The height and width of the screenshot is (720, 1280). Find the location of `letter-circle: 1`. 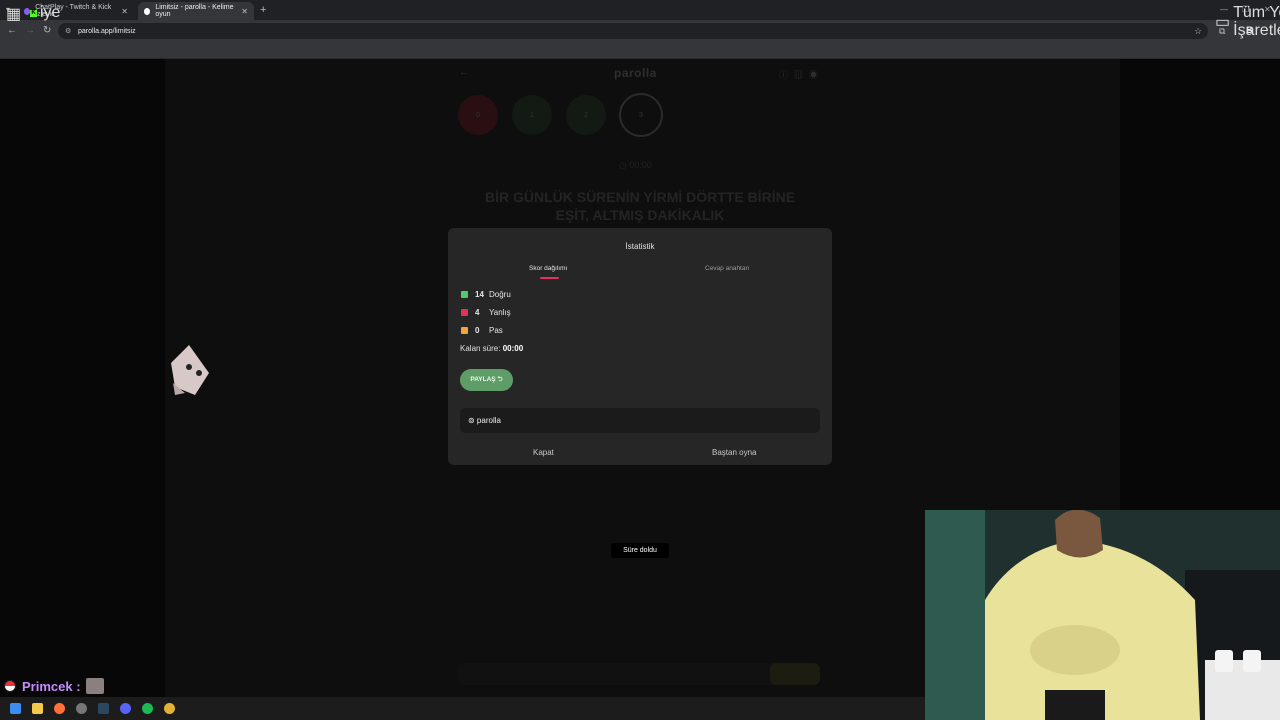

letter-circle: 1 is located at coordinates (532, 115).